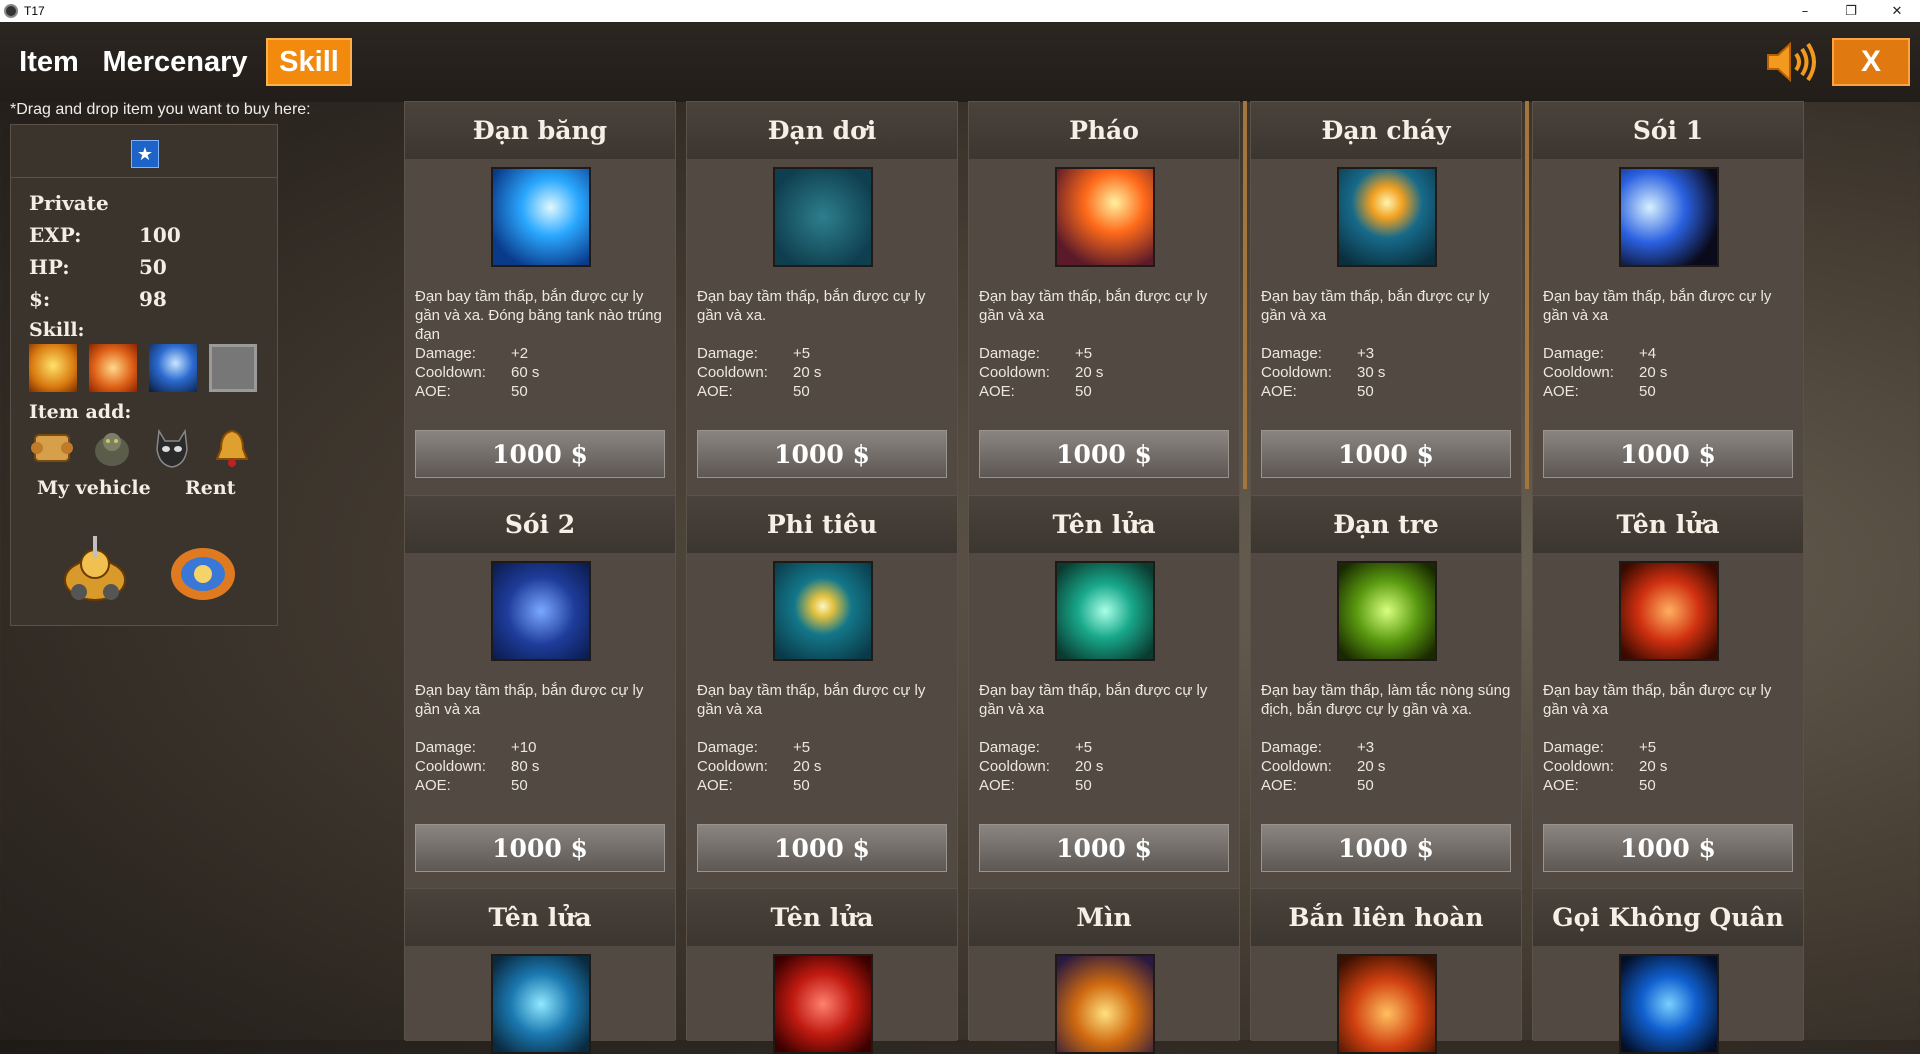 This screenshot has width=1920, height=1054. I want to click on tab-skill: Skill, so click(309, 62).